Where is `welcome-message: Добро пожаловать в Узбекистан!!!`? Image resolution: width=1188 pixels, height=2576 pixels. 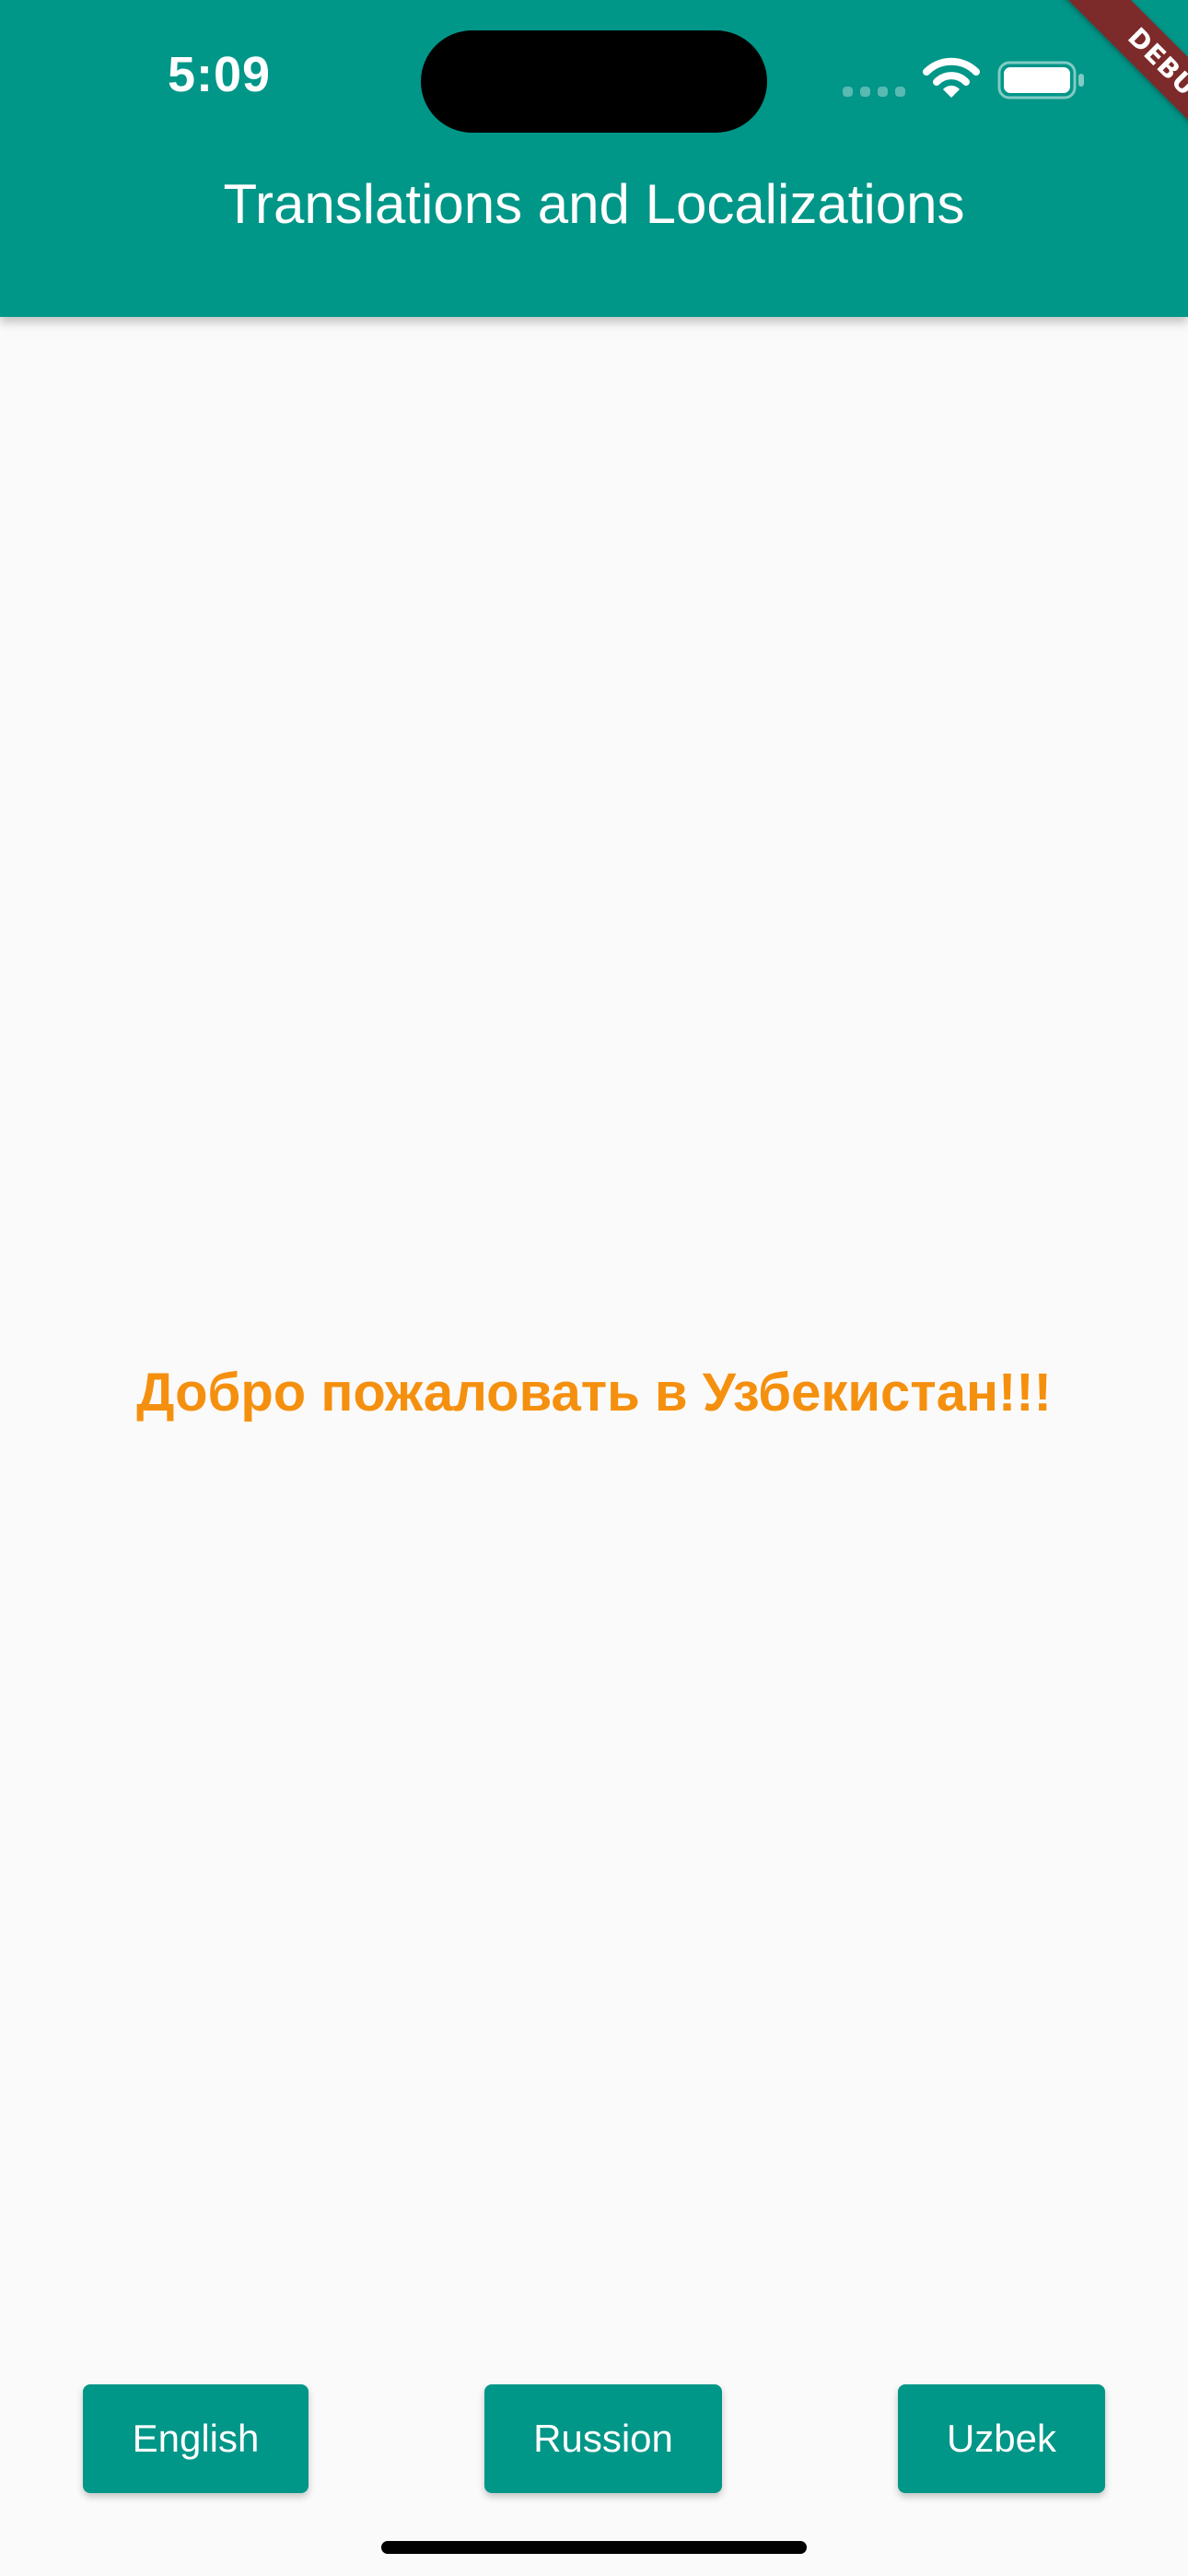 welcome-message: Добро пожаловать в Узбекистан!!! is located at coordinates (594, 1393).